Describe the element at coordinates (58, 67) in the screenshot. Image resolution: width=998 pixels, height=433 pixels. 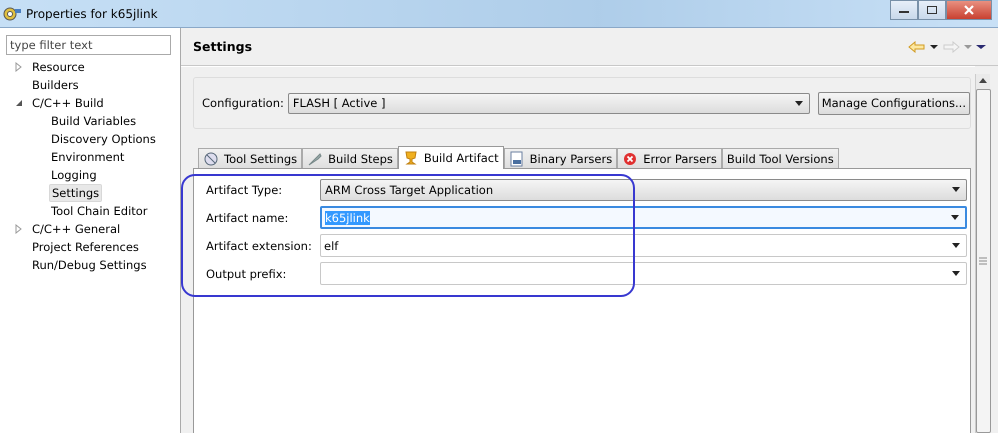
I see `tree-item: Resource` at that location.